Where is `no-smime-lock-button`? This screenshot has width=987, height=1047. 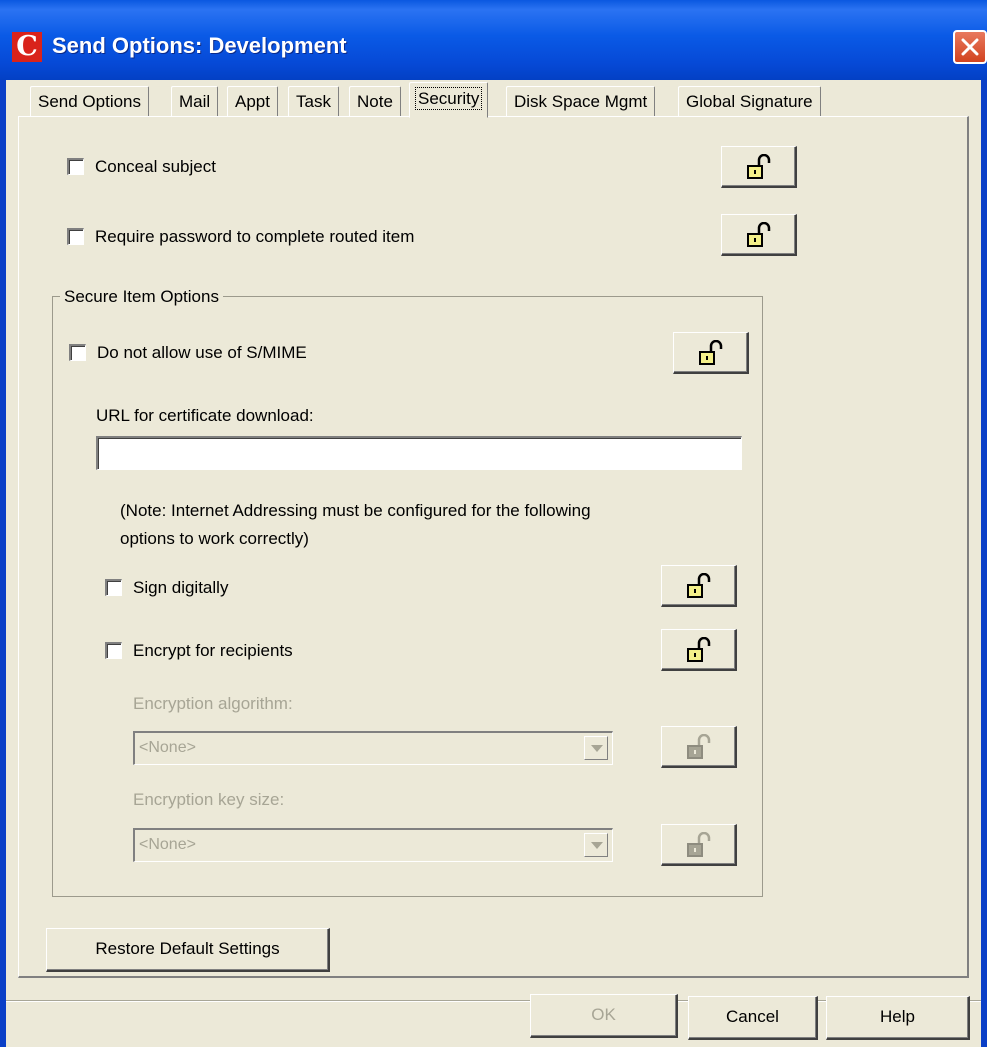 no-smime-lock-button is located at coordinates (711, 353).